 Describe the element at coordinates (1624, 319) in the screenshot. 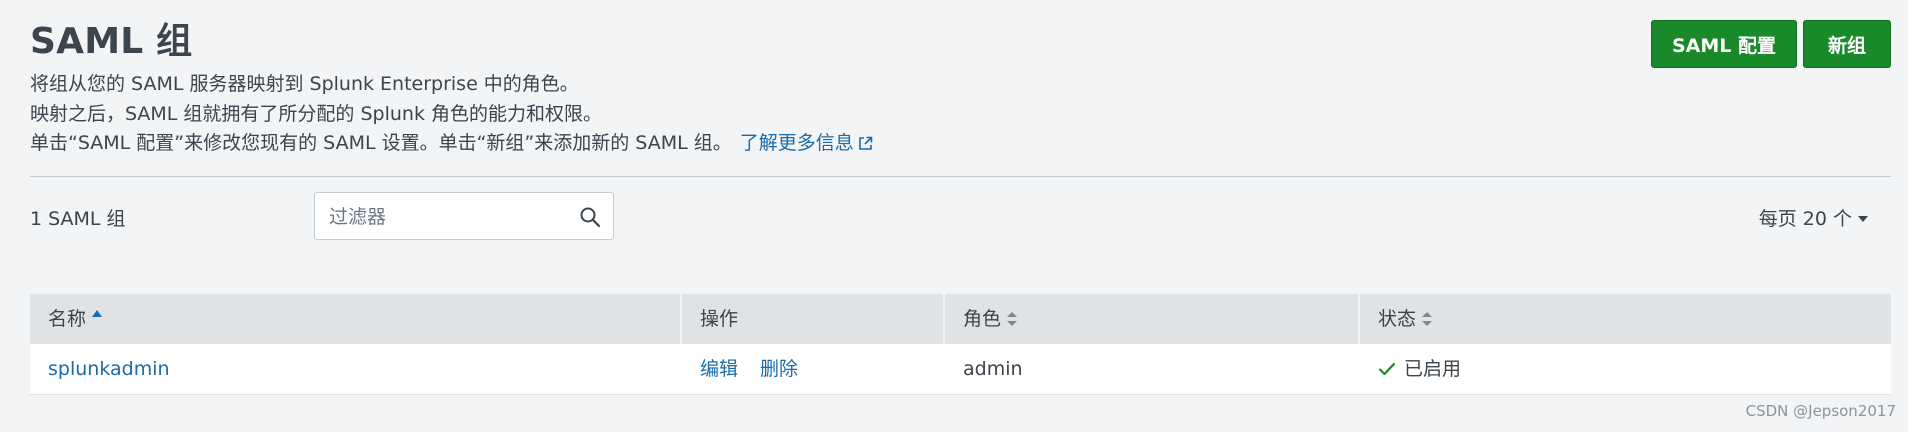

I see `column-header-status: 状态` at that location.